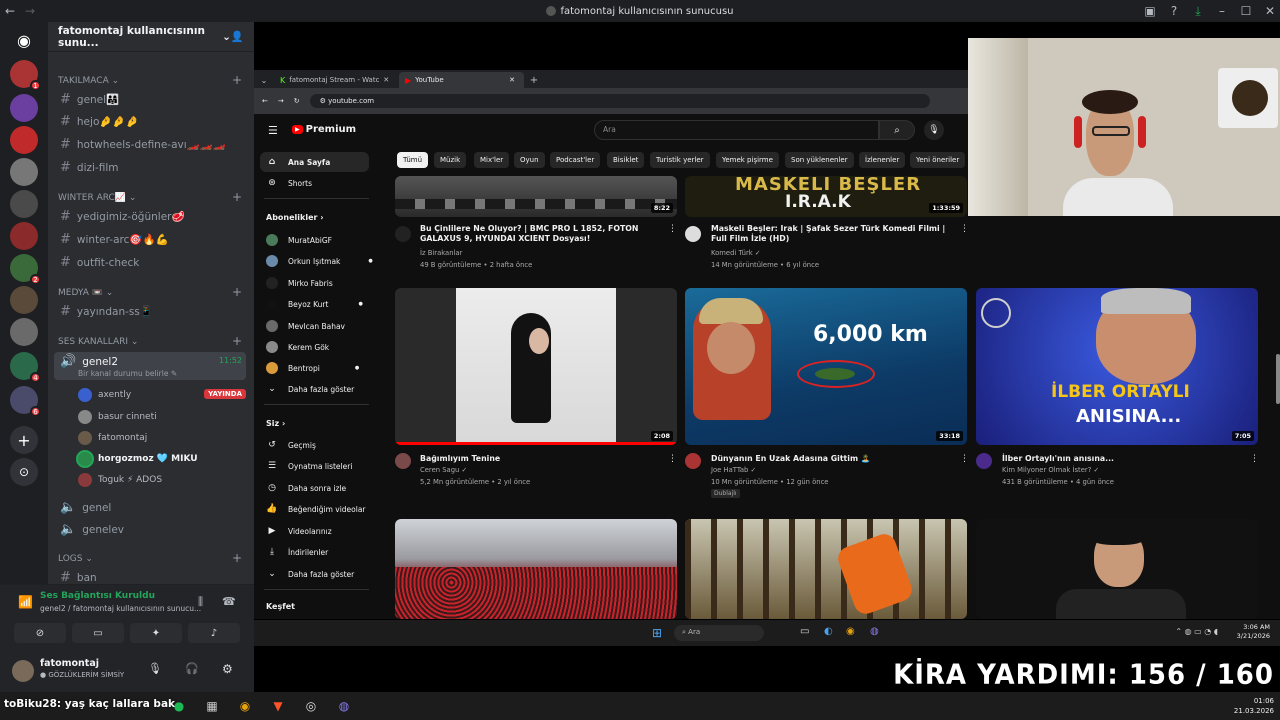  I want to click on video-thumbnail: İLBER ORTAYLI ANISINA... 7:05, so click(1117, 366).